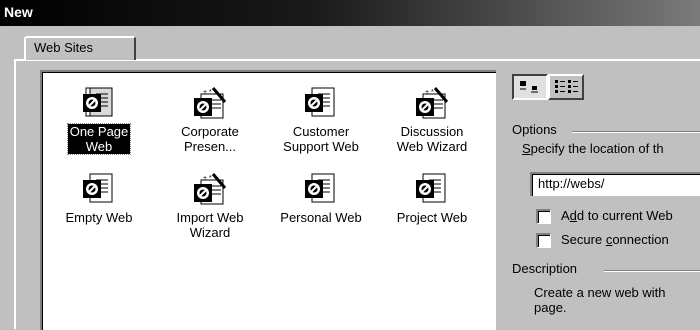 The width and height of the screenshot is (700, 330). Describe the element at coordinates (615, 184) in the screenshot. I see `location-input: http://webs/` at that location.